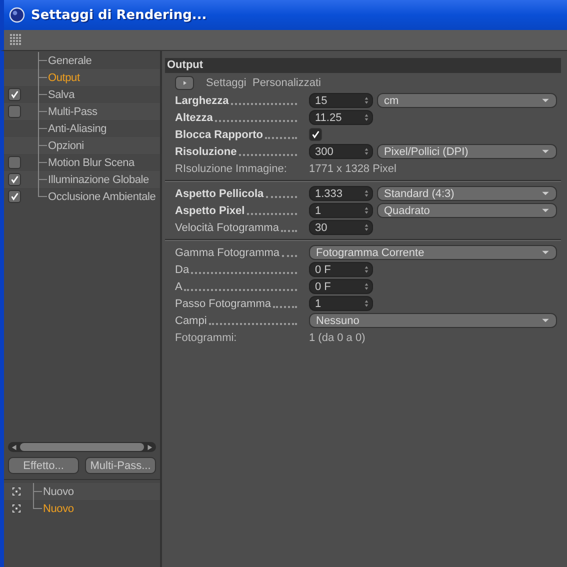 The height and width of the screenshot is (567, 567). What do you see at coordinates (149, 447) in the screenshot?
I see `right-arrow-icon` at bounding box center [149, 447].